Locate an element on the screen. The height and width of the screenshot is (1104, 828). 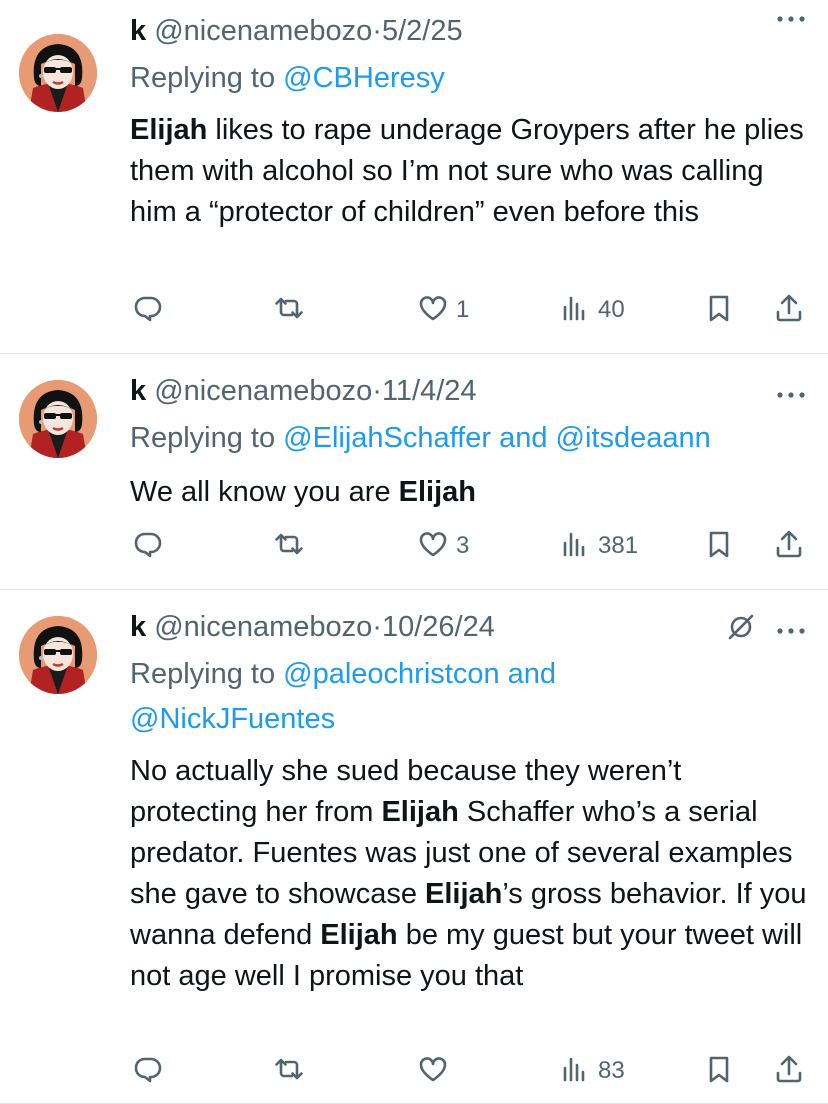
mention-link: @CBHeresy is located at coordinates (364, 78).